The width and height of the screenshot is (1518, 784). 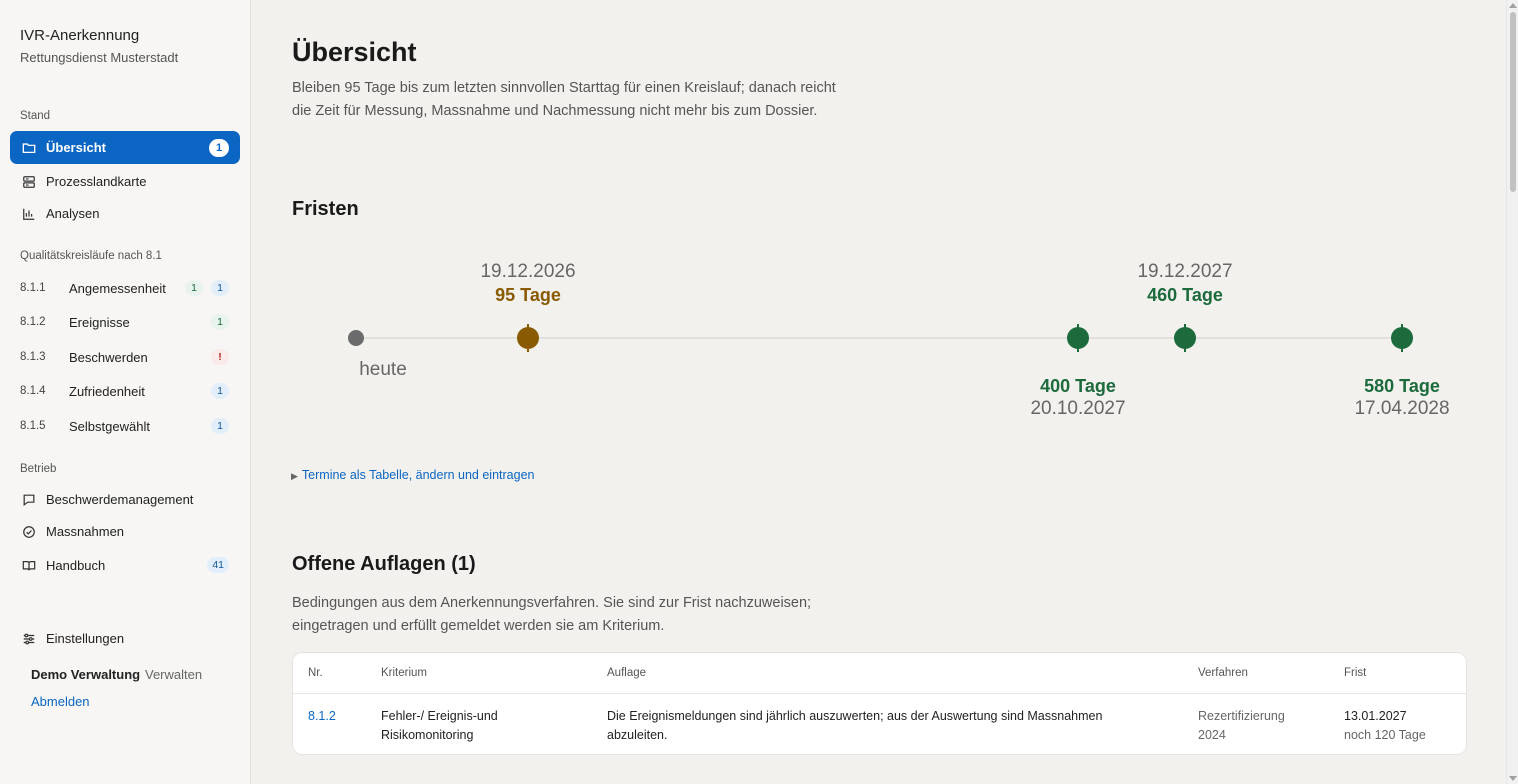 I want to click on sidebar-item-label: Handbuch, so click(x=76, y=565).